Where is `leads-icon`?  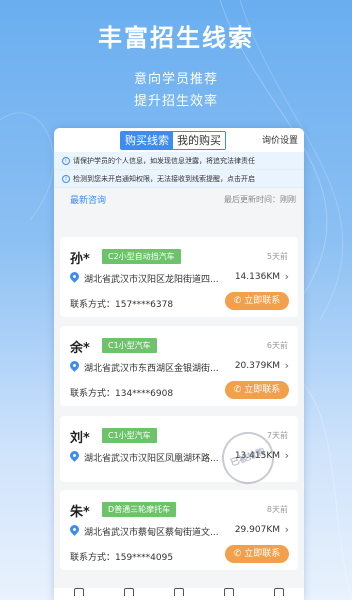 leads-icon is located at coordinates (129, 592).